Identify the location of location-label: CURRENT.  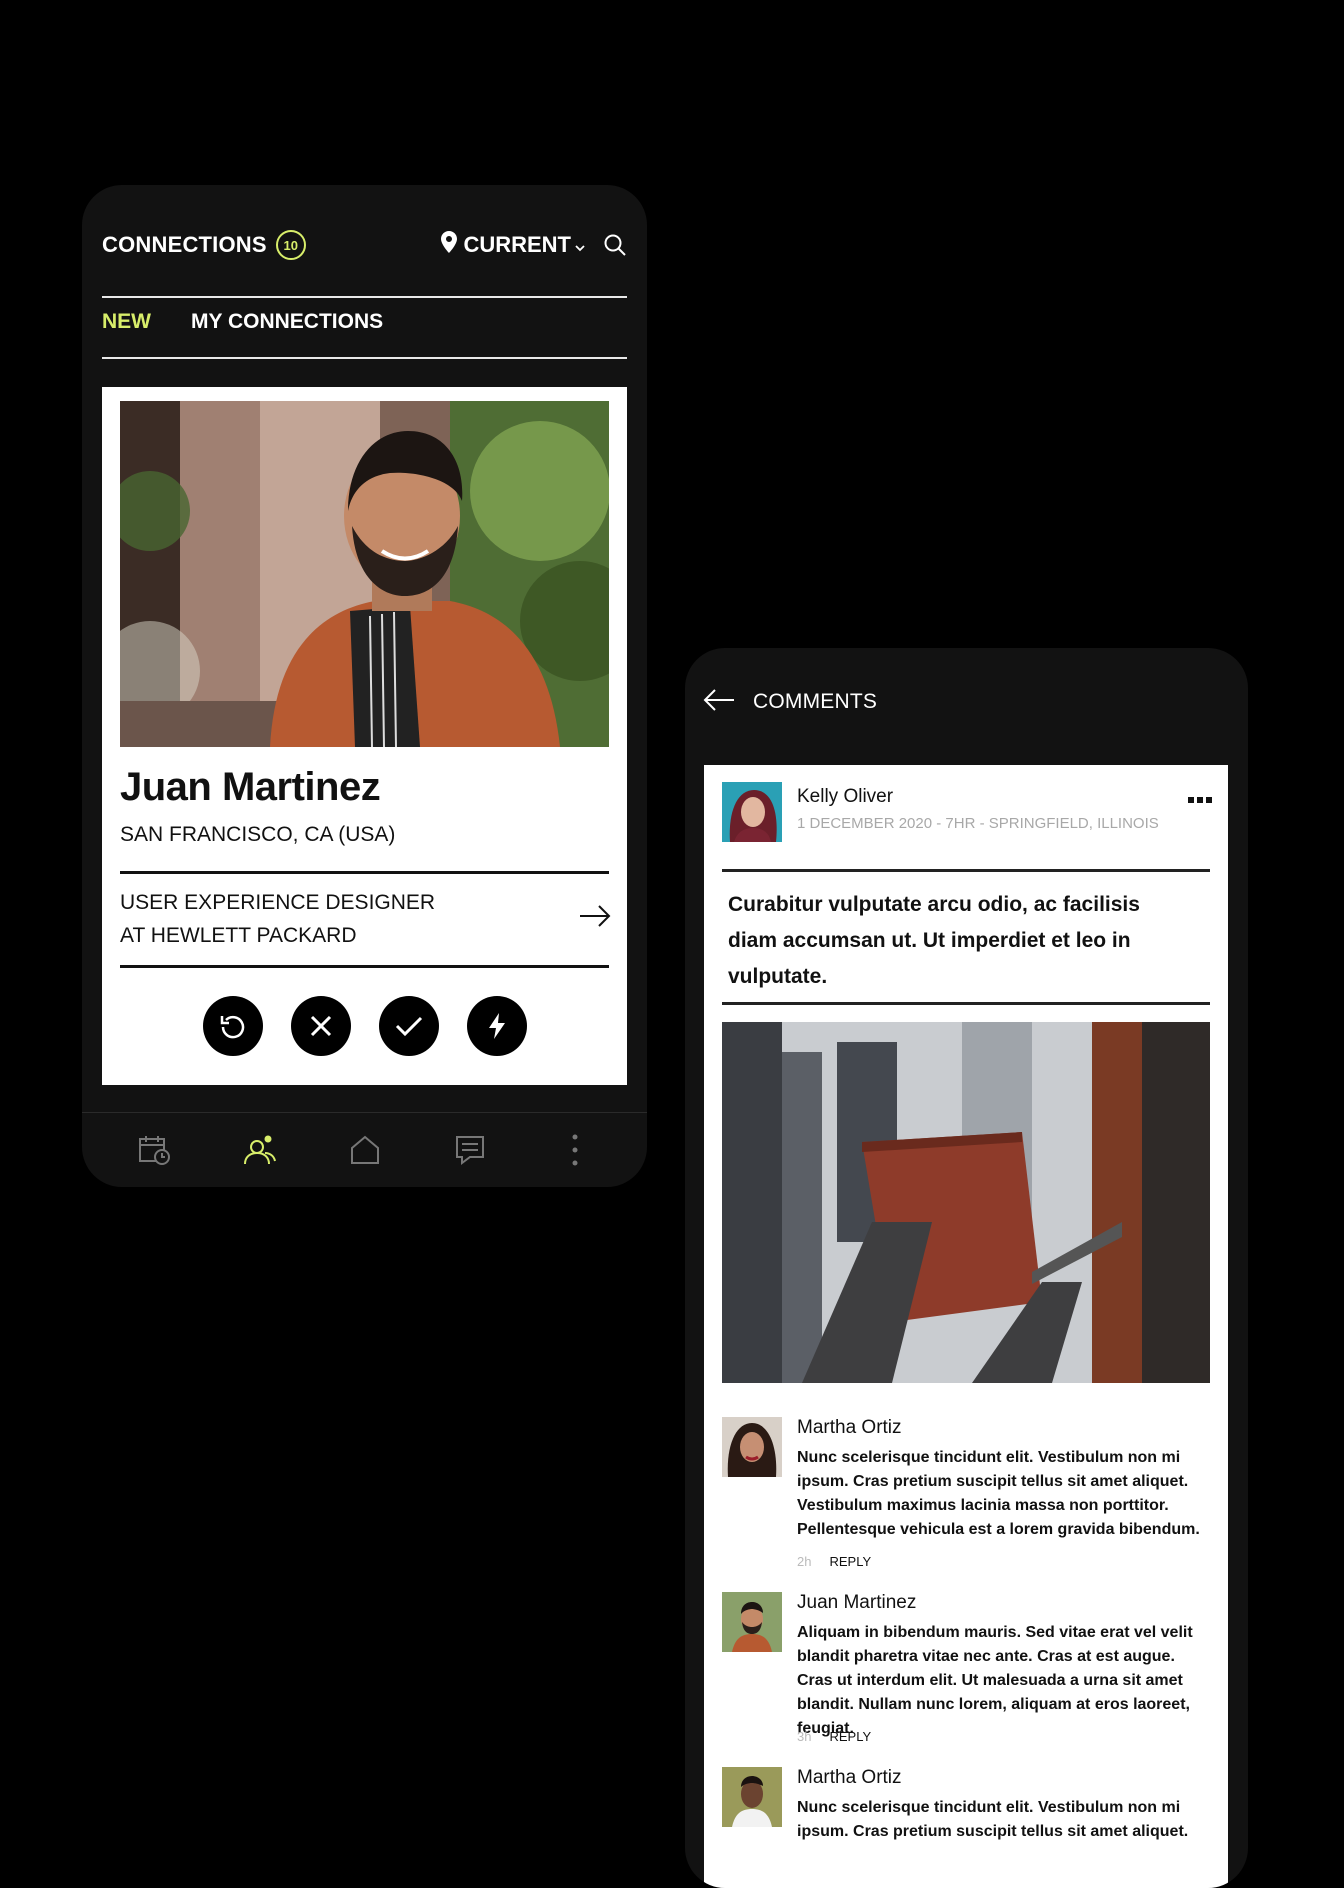
(517, 244).